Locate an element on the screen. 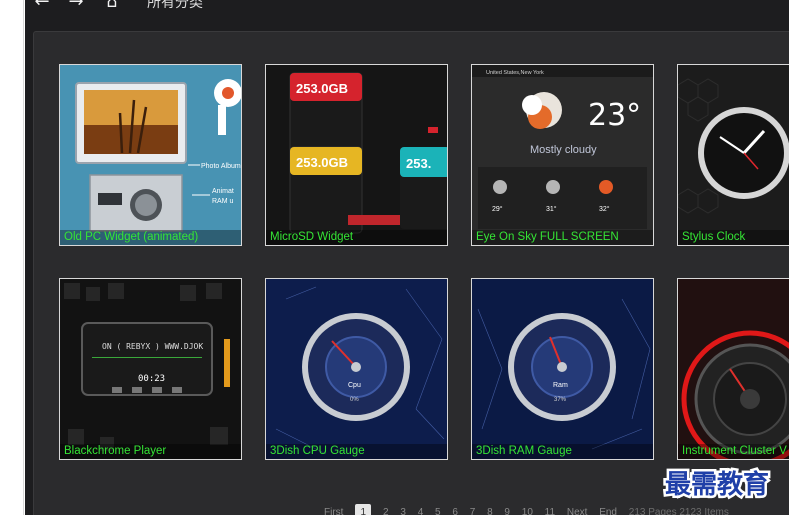 The image size is (789, 515). cpu-gauge-preview-image: Cpu 0% is located at coordinates (356, 369).